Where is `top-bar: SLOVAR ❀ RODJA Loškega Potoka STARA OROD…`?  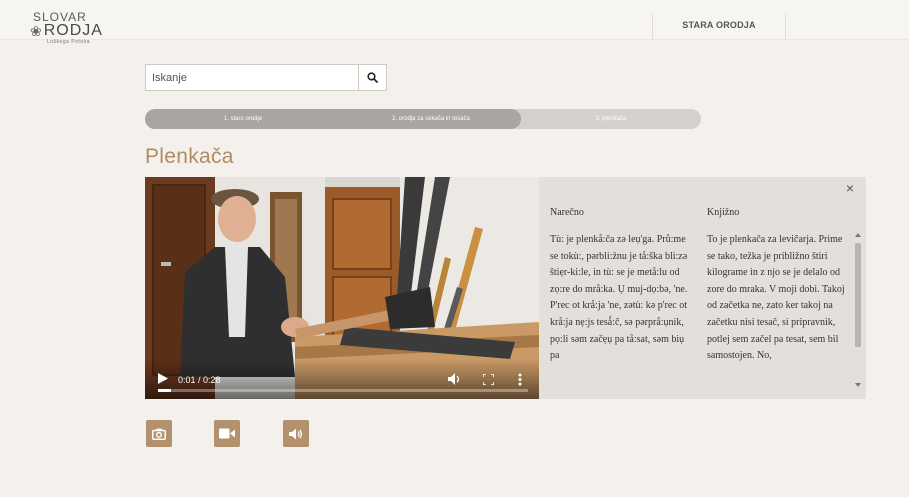
top-bar: SLOVAR ❀ RODJA Loškega Potoka STARA OROD… is located at coordinates (454, 22).